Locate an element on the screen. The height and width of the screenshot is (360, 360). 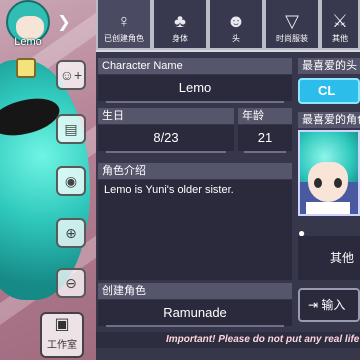
tab-other: ⚔ 其他 is located at coordinates (340, 25).